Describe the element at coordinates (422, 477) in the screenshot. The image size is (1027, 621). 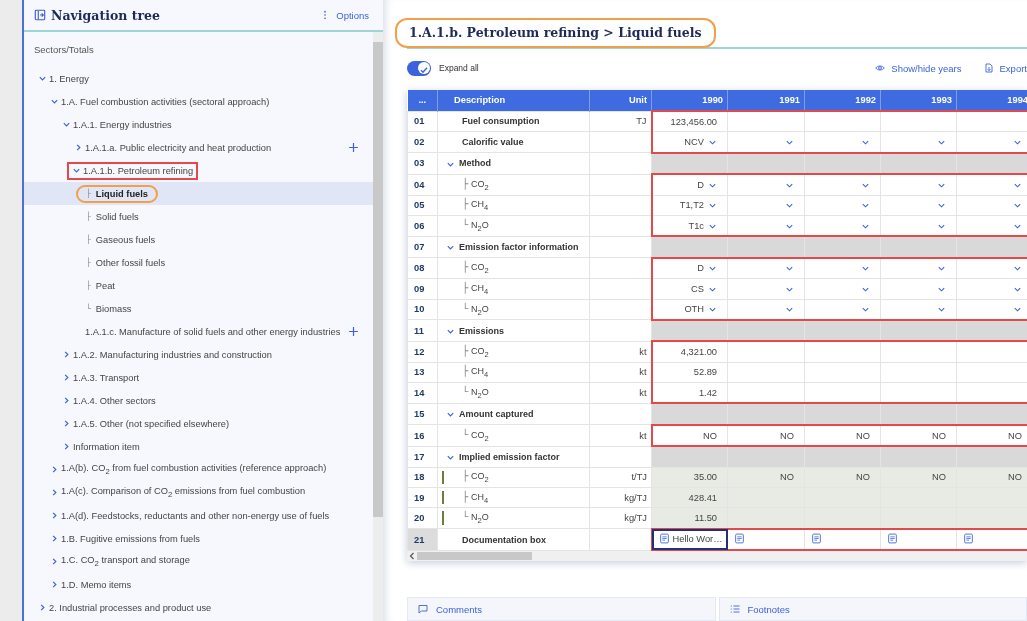
I see `row-number: 18` at that location.